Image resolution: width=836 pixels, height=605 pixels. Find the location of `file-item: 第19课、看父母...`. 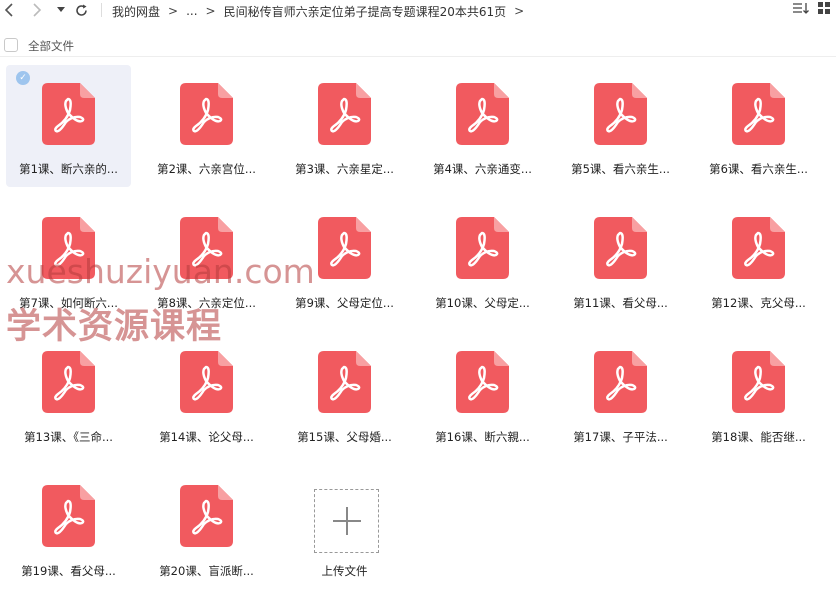

file-item: 第19课、看父母... is located at coordinates (68, 528).